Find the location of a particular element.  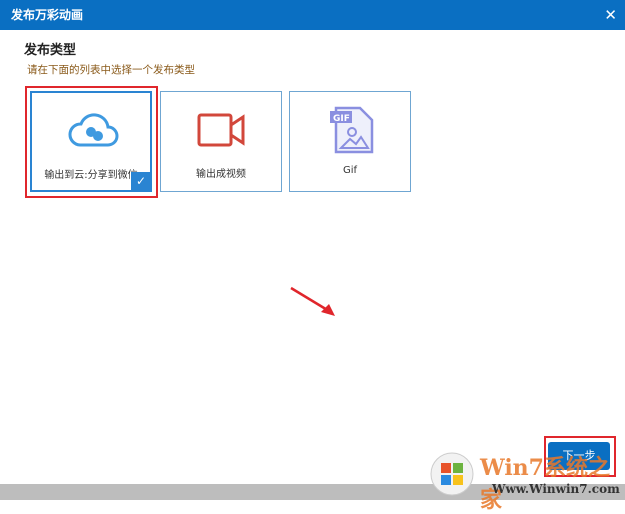

option-cloud-wechat: 输出到云:分享到微信 ✓ is located at coordinates (91, 141).